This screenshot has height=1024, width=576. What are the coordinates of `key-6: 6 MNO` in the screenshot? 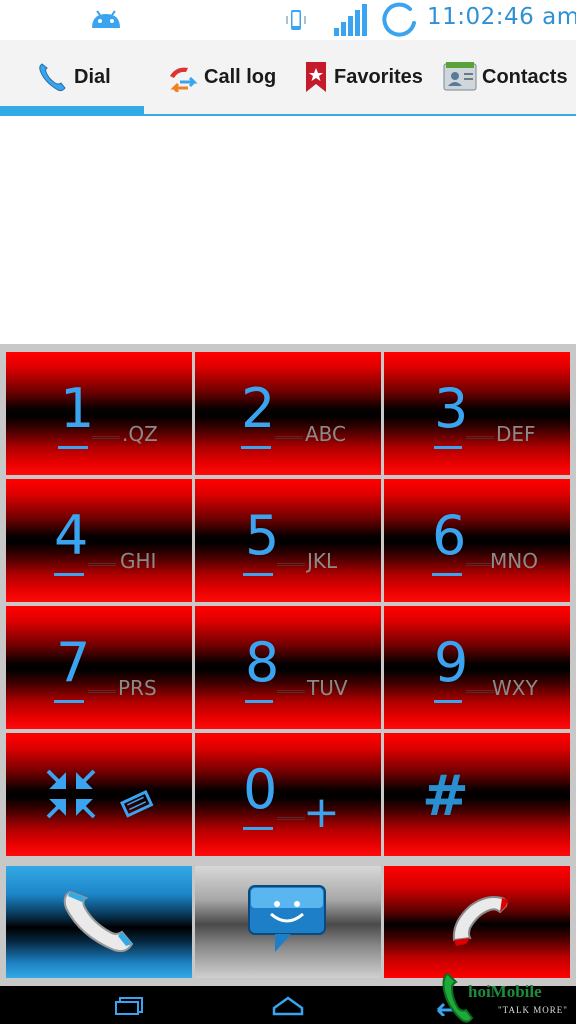 It's located at (477, 540).